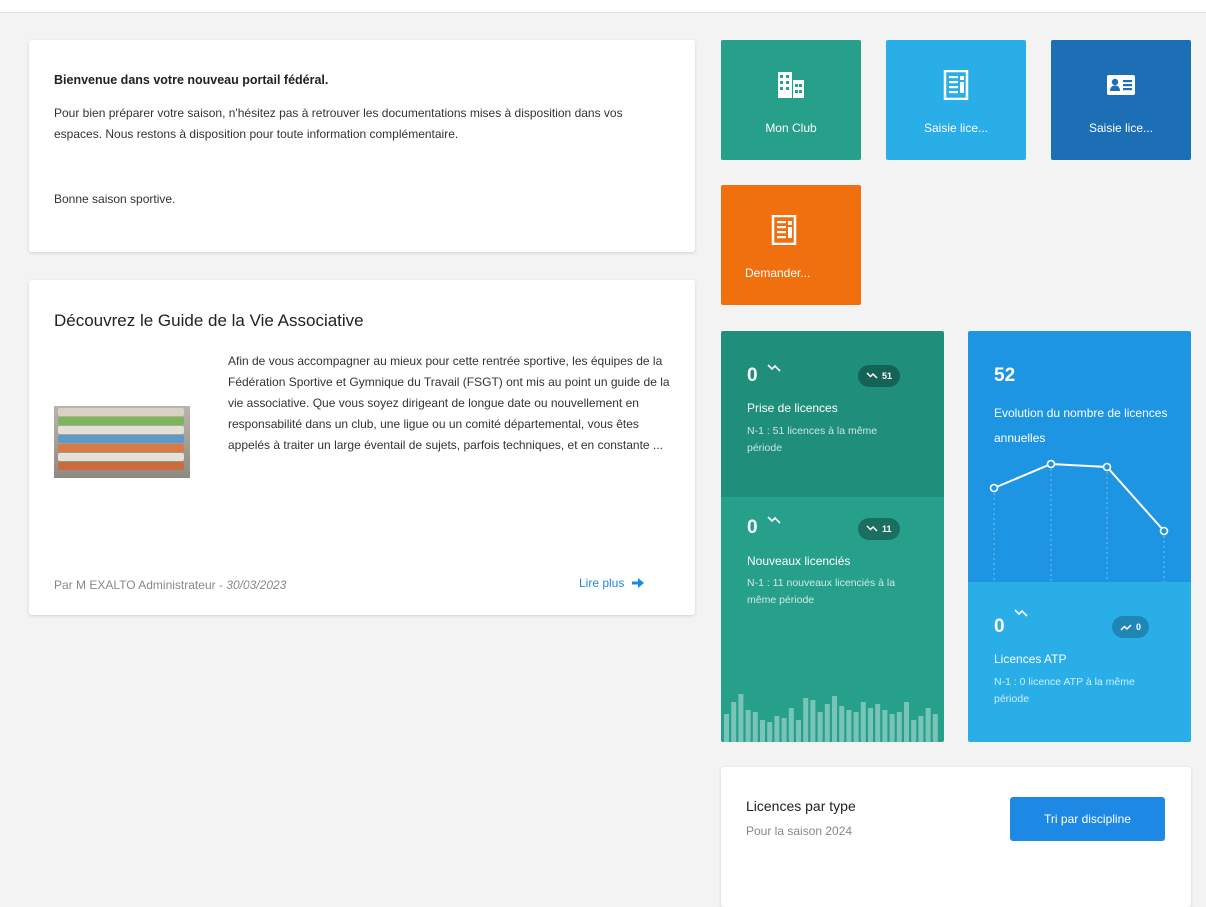  I want to click on read-more-link: Lire plus, so click(612, 583).